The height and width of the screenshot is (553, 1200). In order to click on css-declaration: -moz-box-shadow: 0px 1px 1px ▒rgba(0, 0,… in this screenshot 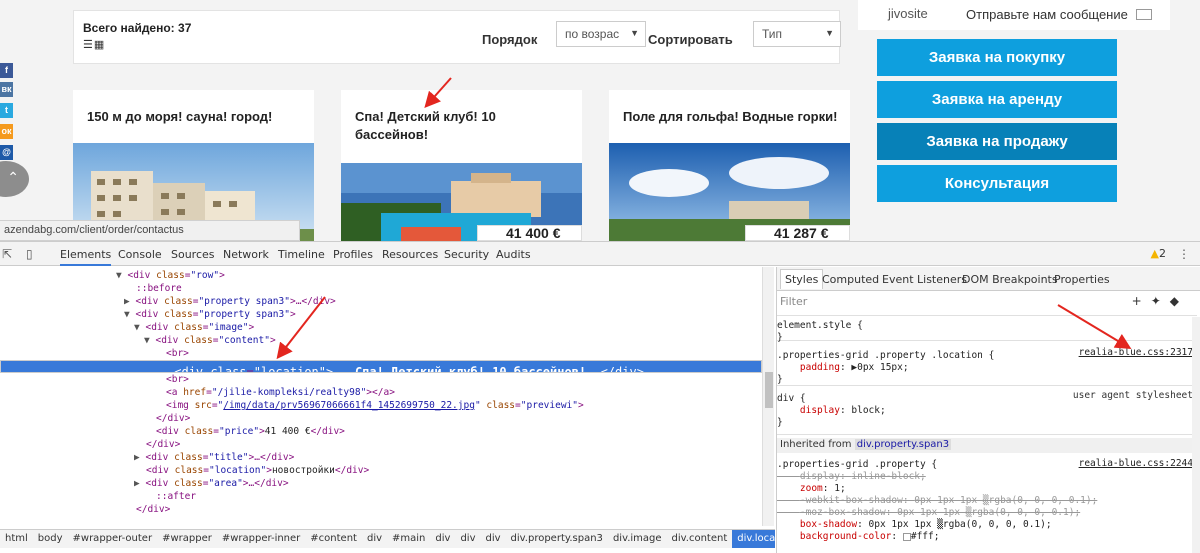, I will do `click(987, 513)`.